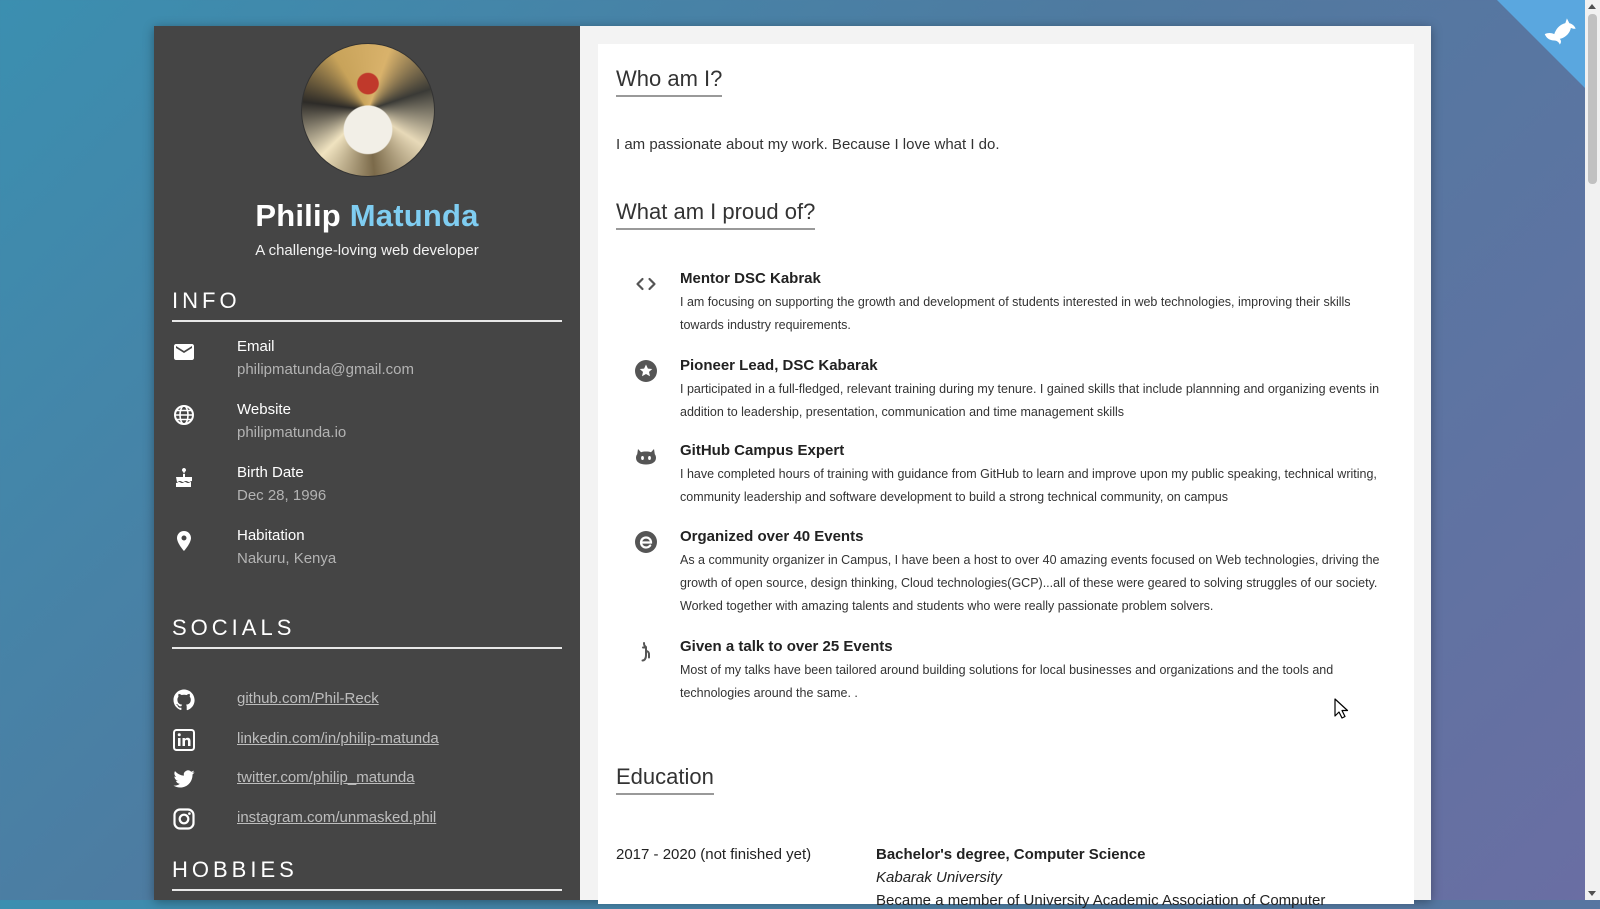 Image resolution: width=1600 pixels, height=909 pixels. What do you see at coordinates (1592, 893) in the screenshot?
I see `scroll-down-arrow-icon` at bounding box center [1592, 893].